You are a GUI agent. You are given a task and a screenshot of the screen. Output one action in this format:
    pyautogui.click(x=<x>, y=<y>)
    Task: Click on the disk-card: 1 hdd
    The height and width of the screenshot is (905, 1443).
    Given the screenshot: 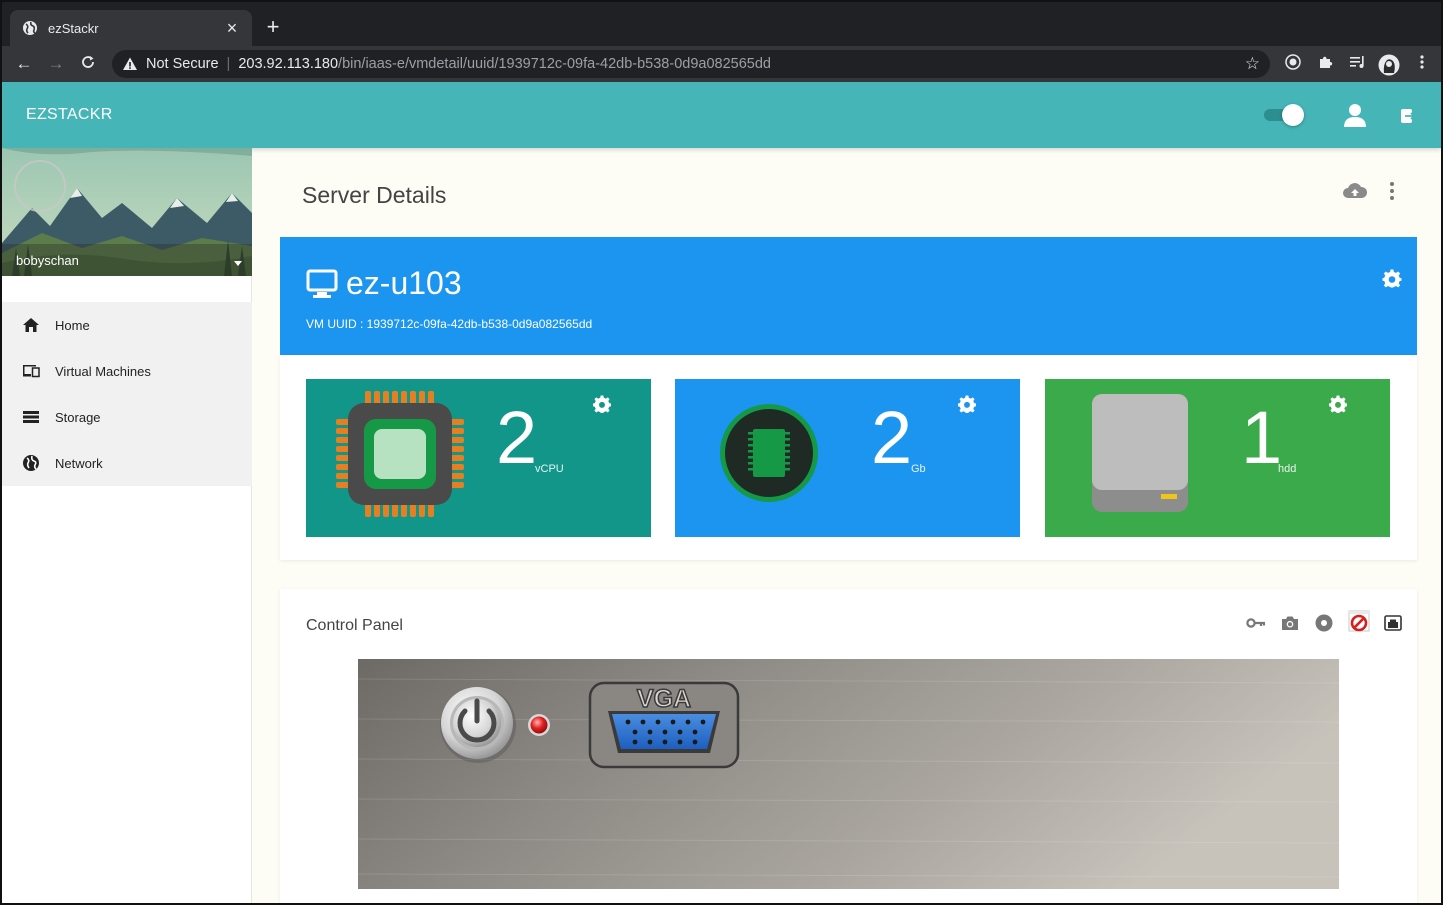 What is the action you would take?
    pyautogui.click(x=1217, y=458)
    